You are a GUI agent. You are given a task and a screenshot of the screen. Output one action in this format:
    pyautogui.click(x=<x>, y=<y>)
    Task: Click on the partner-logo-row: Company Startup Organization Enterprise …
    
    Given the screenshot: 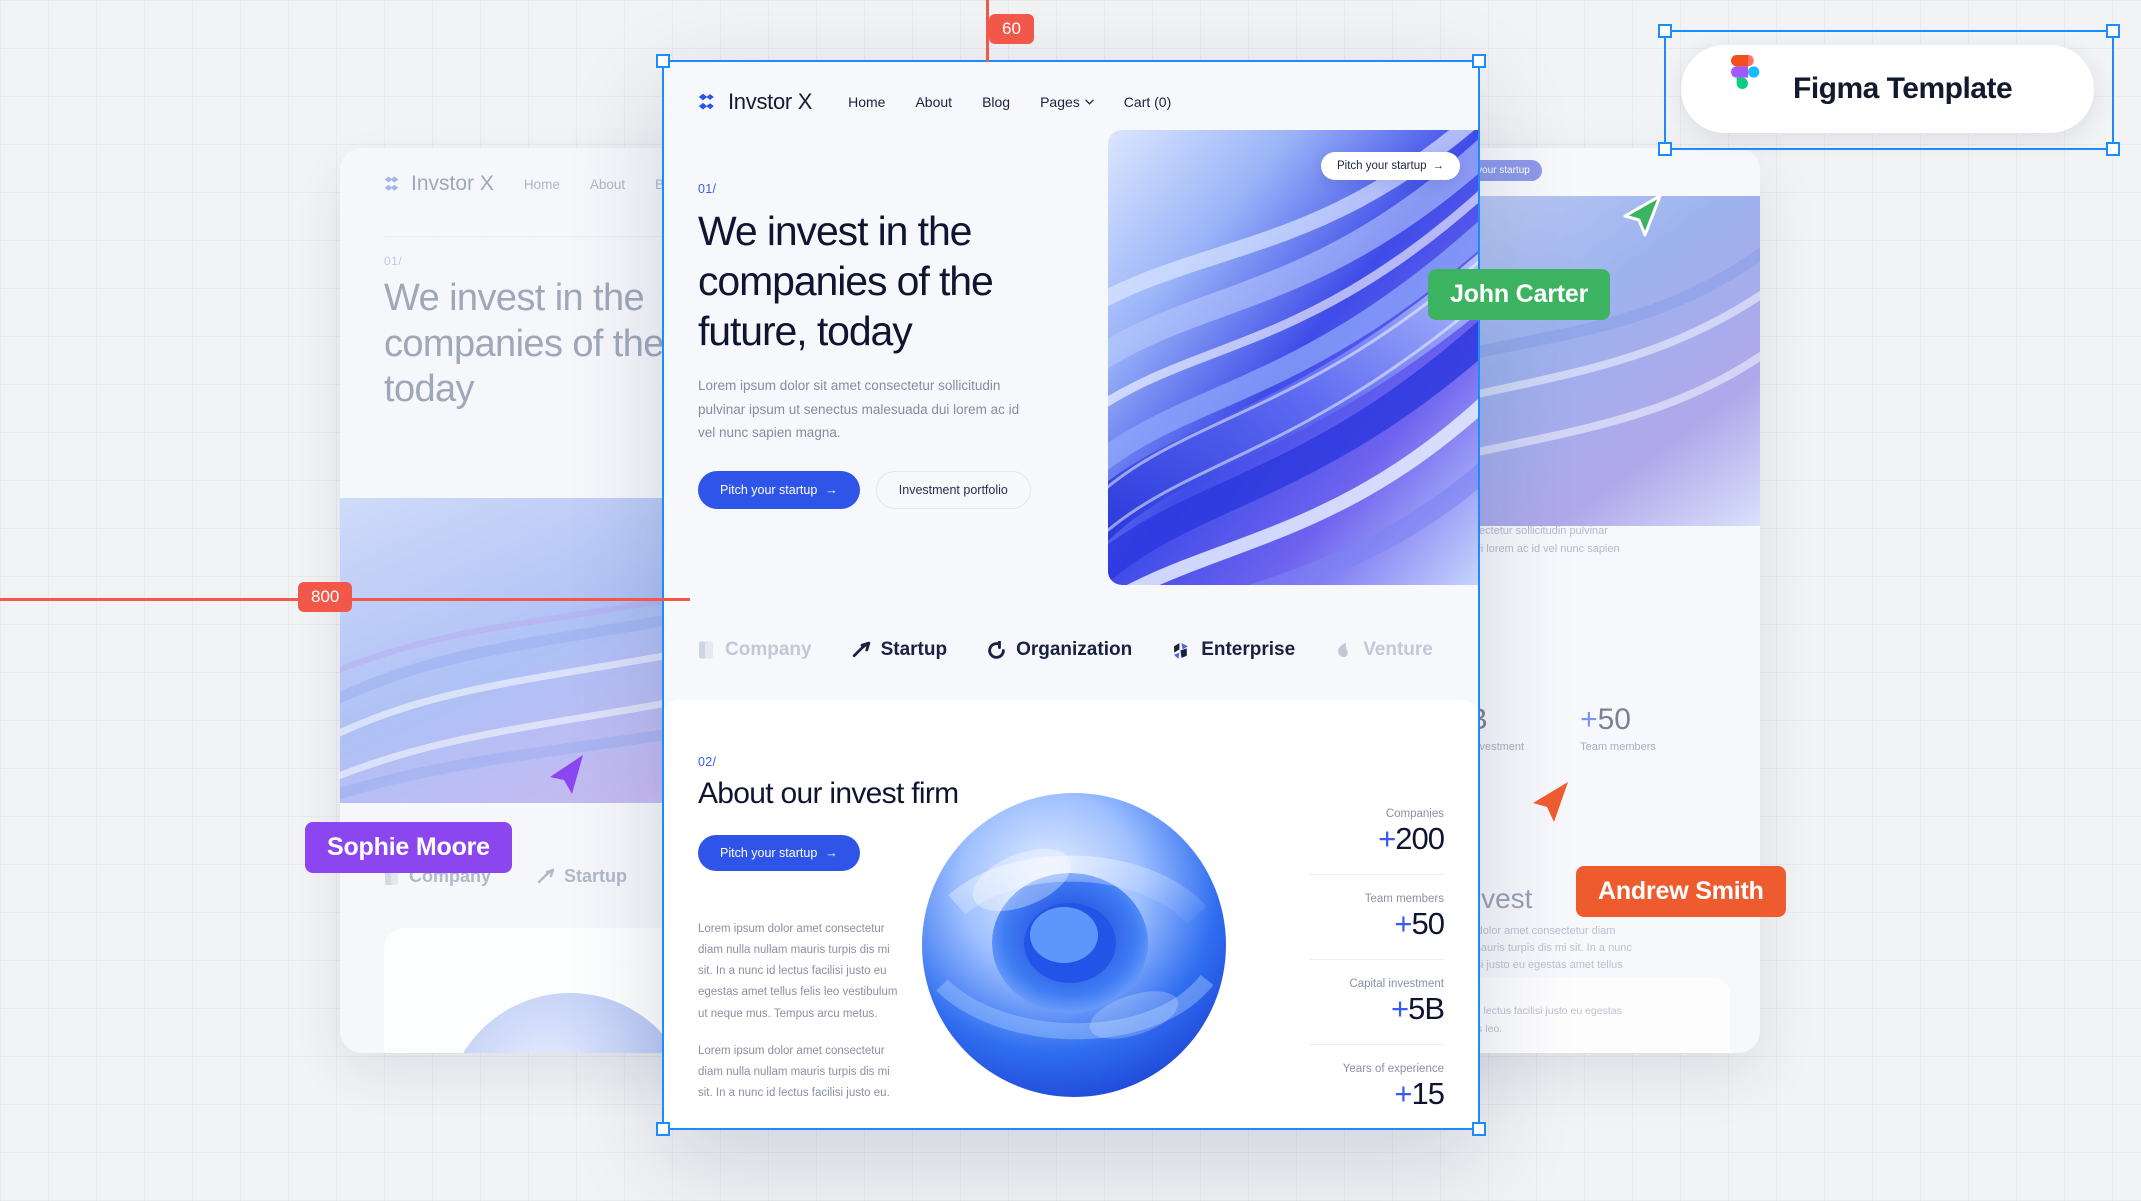 What is the action you would take?
    pyautogui.click(x=1071, y=650)
    